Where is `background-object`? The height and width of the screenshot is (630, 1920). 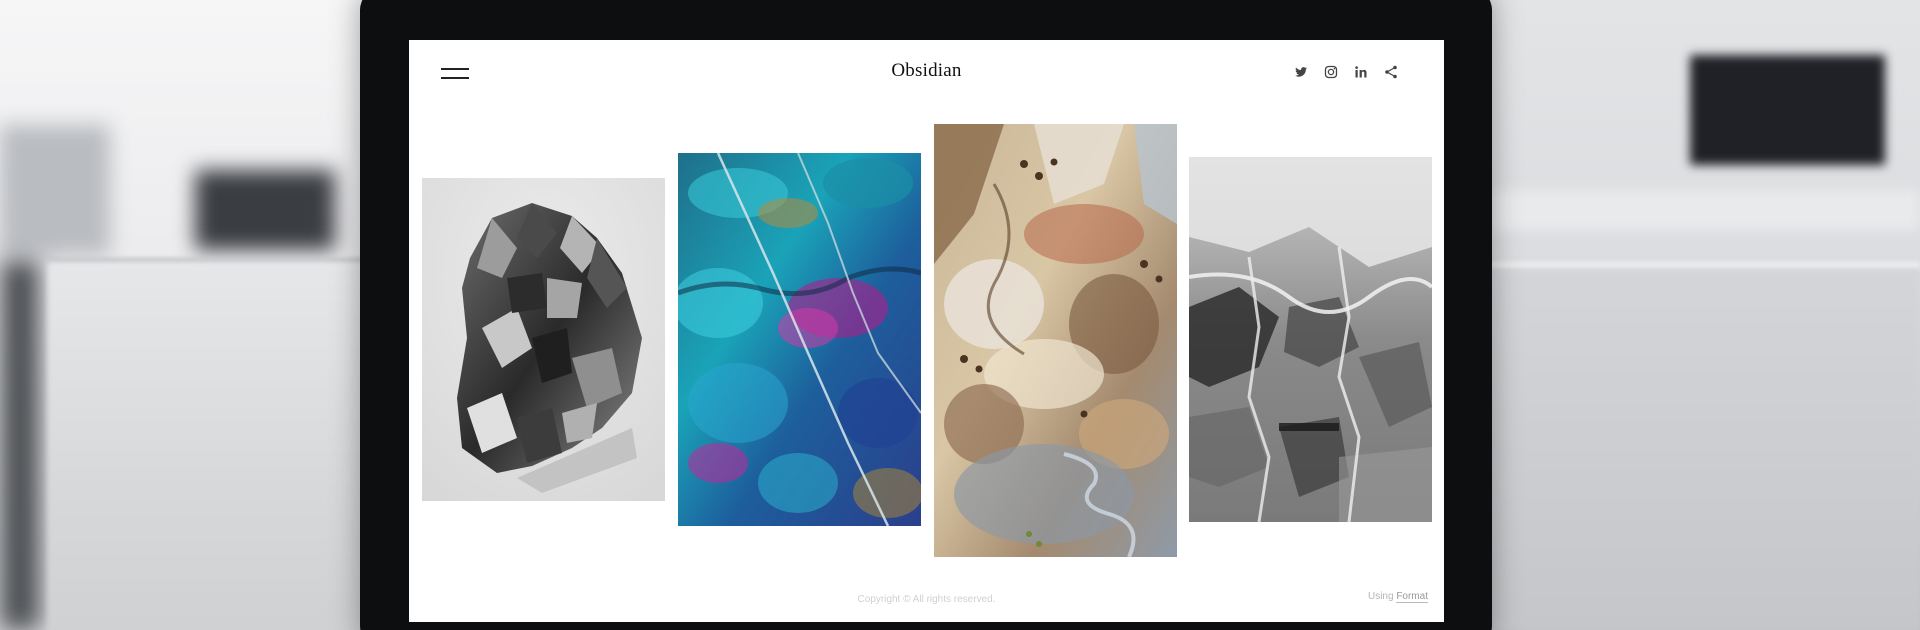
background-object is located at coordinates (265, 210).